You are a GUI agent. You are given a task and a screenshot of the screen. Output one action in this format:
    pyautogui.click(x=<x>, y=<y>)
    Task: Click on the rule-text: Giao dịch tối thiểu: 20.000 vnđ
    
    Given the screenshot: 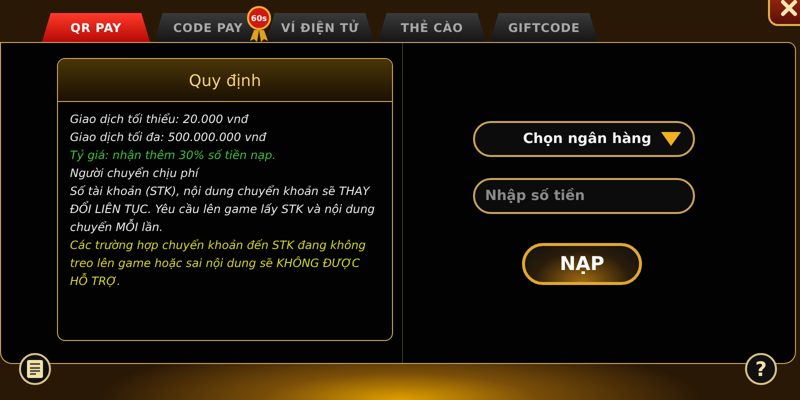 What is the action you would take?
    pyautogui.click(x=160, y=119)
    